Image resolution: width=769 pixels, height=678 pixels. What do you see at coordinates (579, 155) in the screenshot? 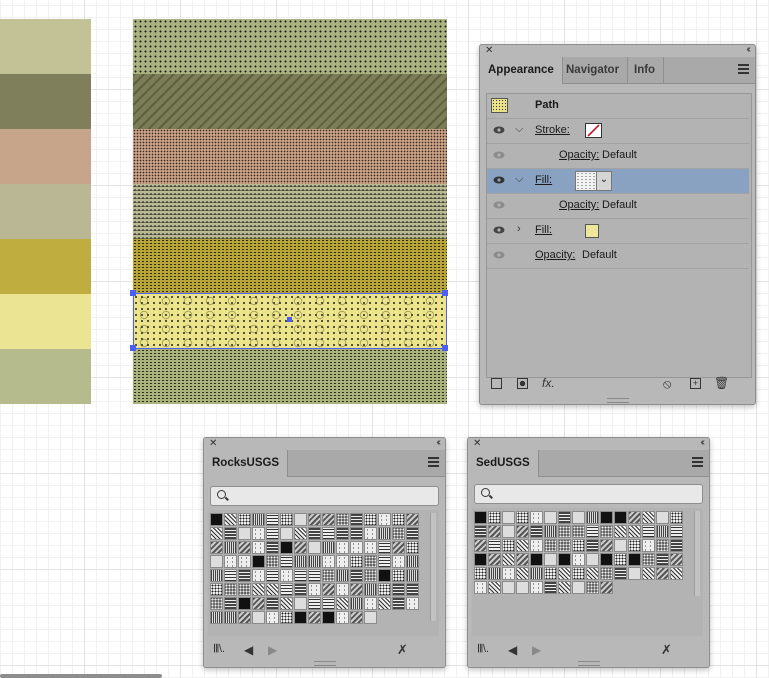
I see `opacity-label: Opacity:` at bounding box center [579, 155].